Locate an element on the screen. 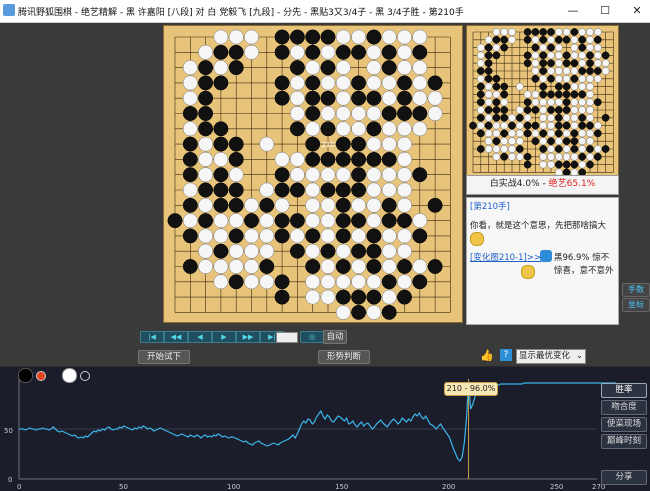 Image resolution: width=650 pixels, height=491 pixels. thumbs-up-icon: 👍 is located at coordinates (487, 355).